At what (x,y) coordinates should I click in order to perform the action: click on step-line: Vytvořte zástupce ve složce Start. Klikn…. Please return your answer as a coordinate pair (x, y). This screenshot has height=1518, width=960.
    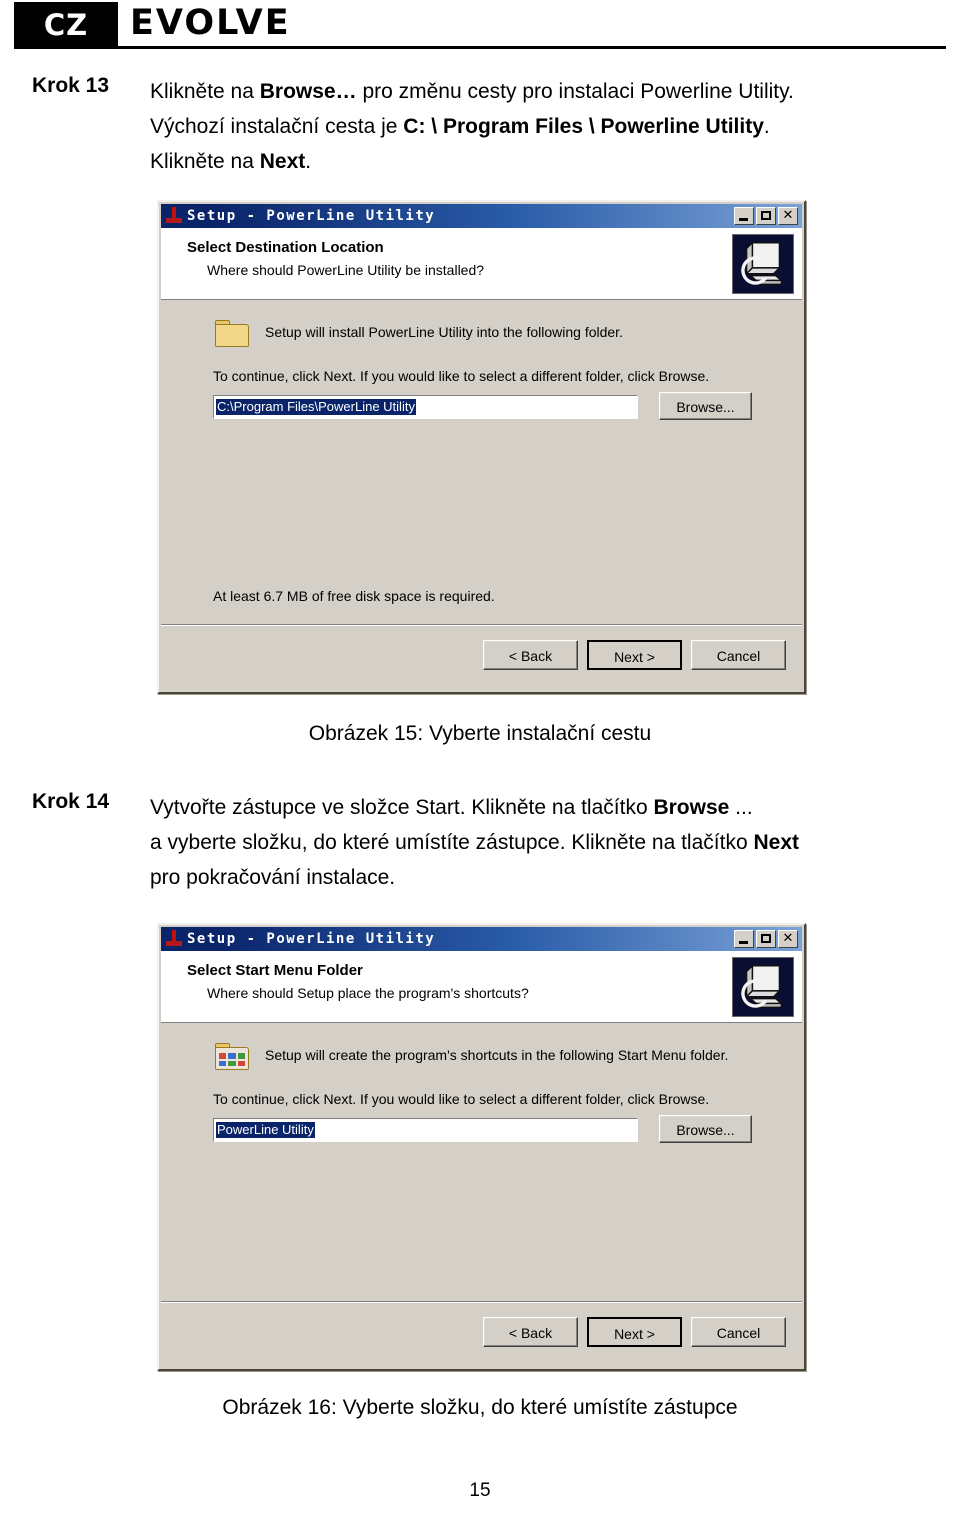
    Looking at the image, I should click on (550, 807).